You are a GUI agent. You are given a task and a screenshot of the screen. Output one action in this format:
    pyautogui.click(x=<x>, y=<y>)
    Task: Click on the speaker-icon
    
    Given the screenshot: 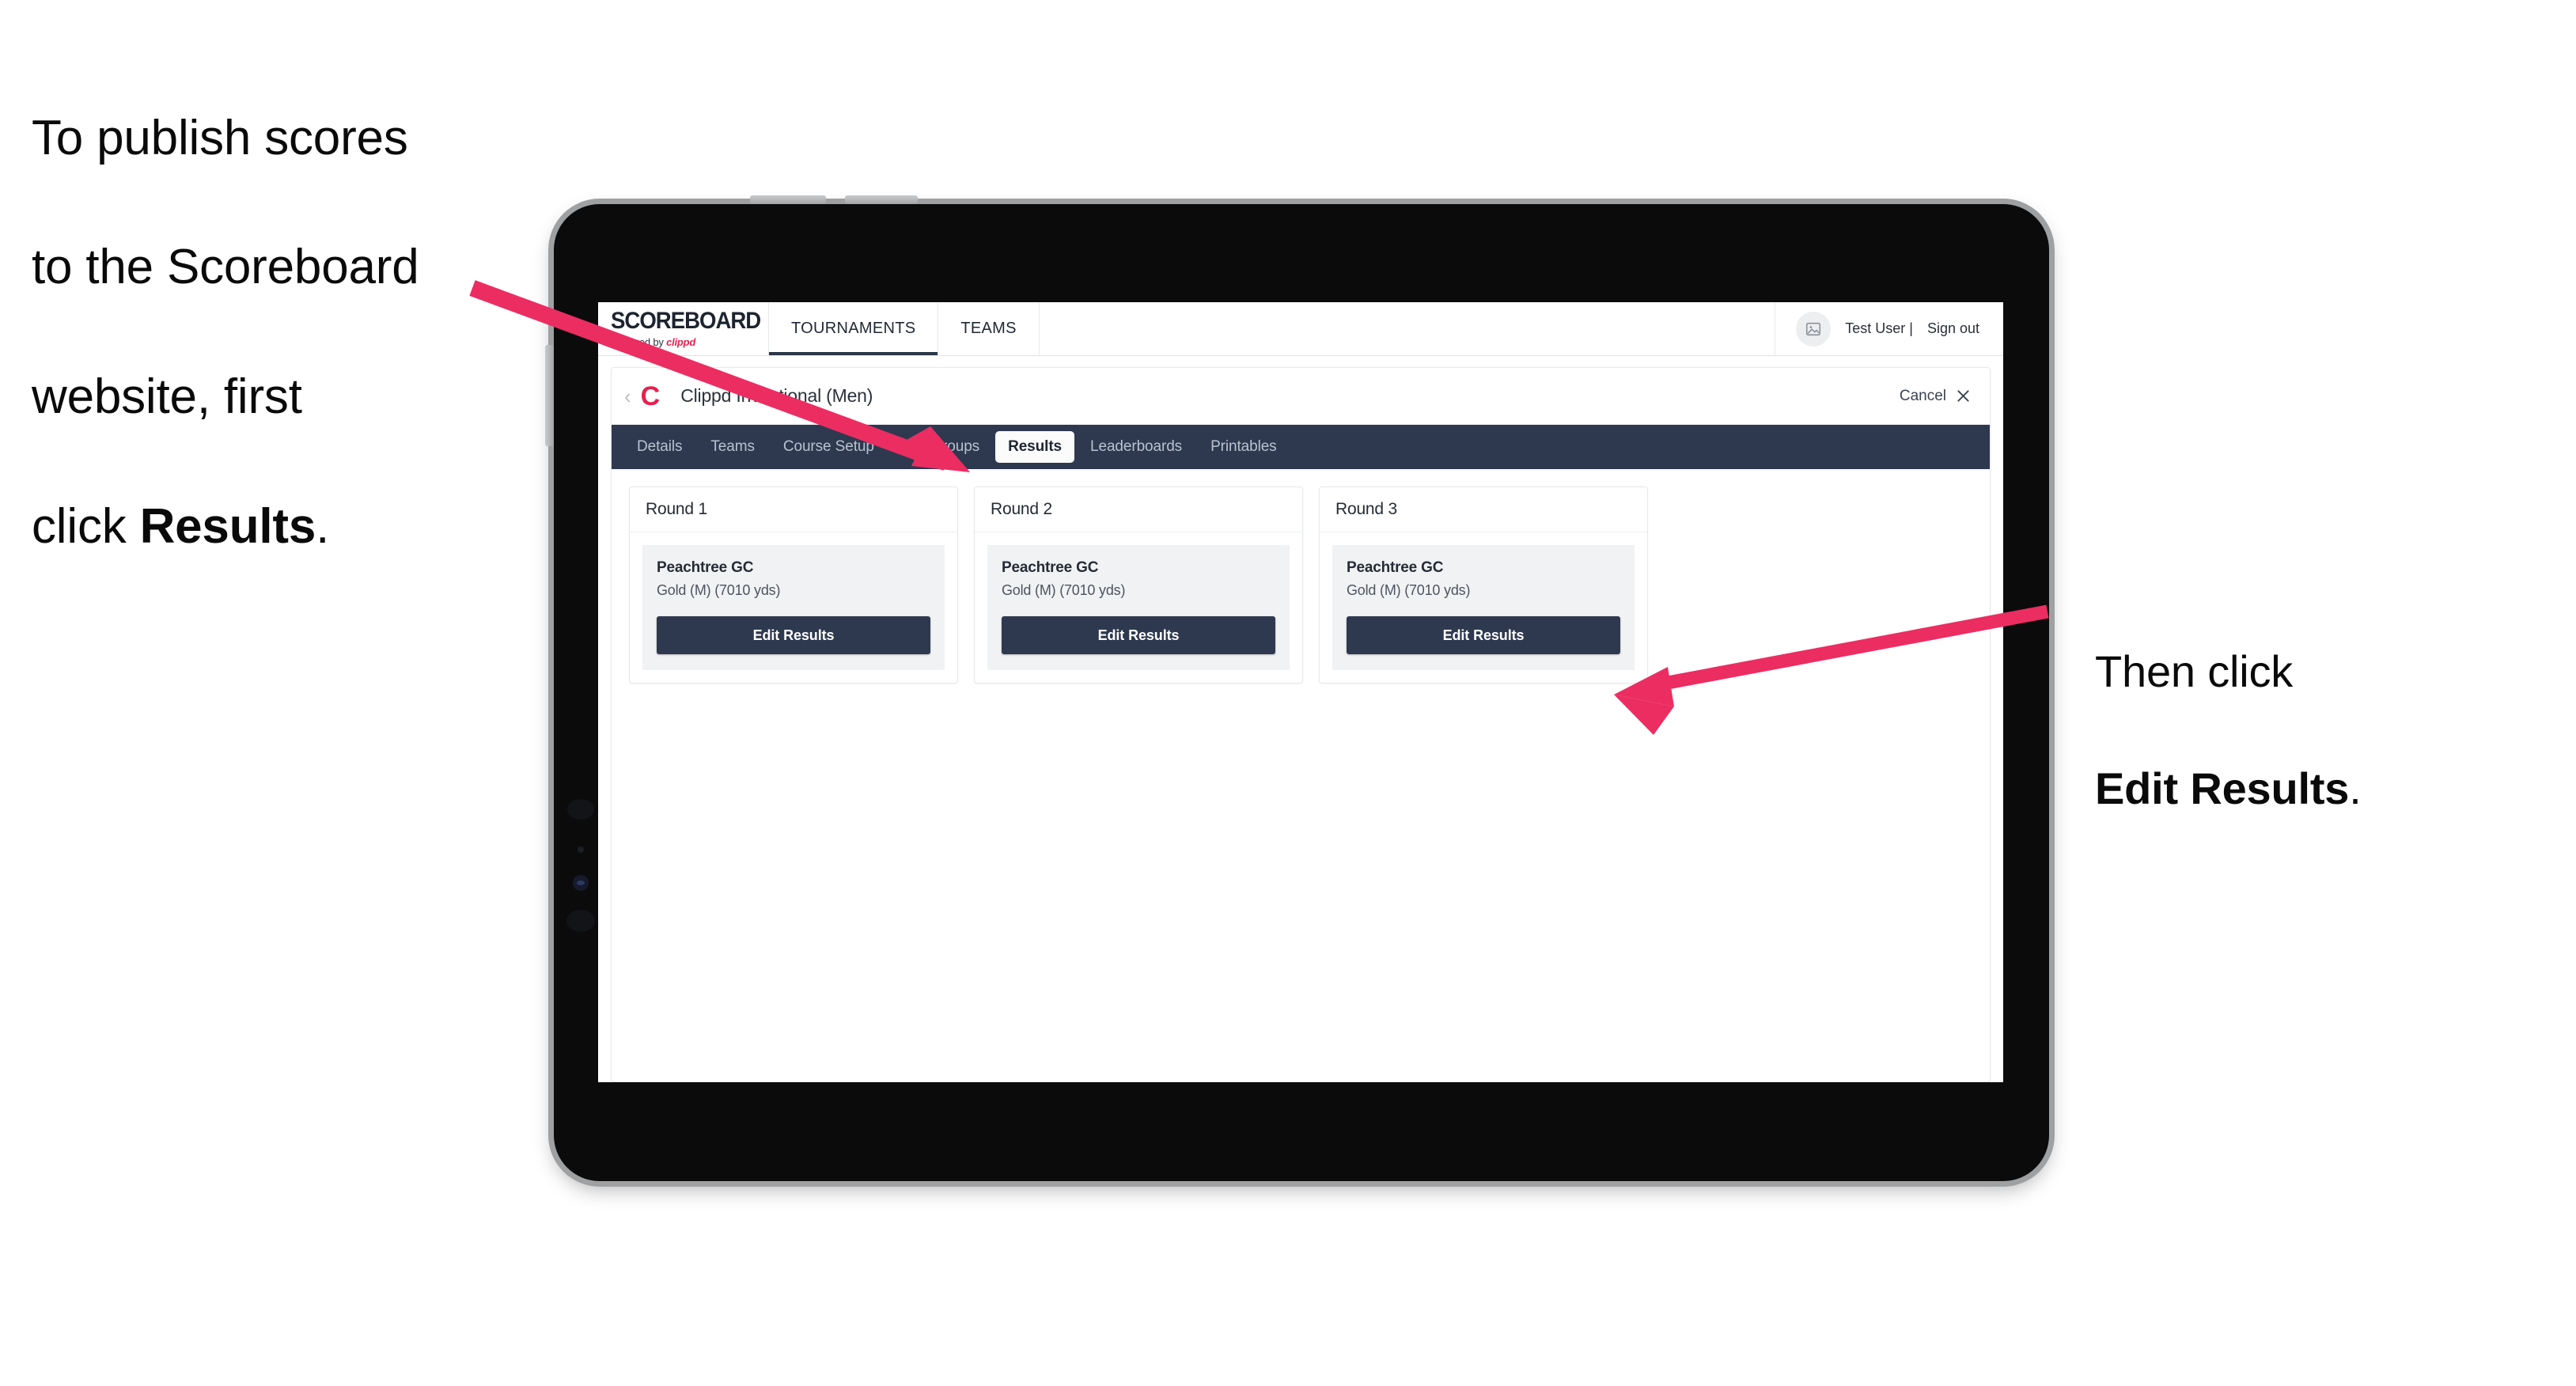 What is the action you would take?
    pyautogui.click(x=580, y=921)
    